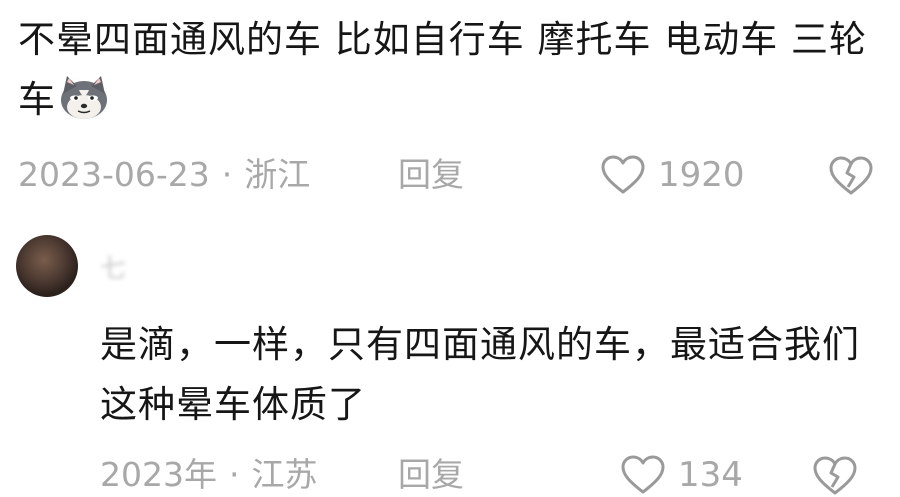 This screenshot has width=900, height=497. What do you see at coordinates (277, 174) in the screenshot?
I see `comment-location: 浙江` at bounding box center [277, 174].